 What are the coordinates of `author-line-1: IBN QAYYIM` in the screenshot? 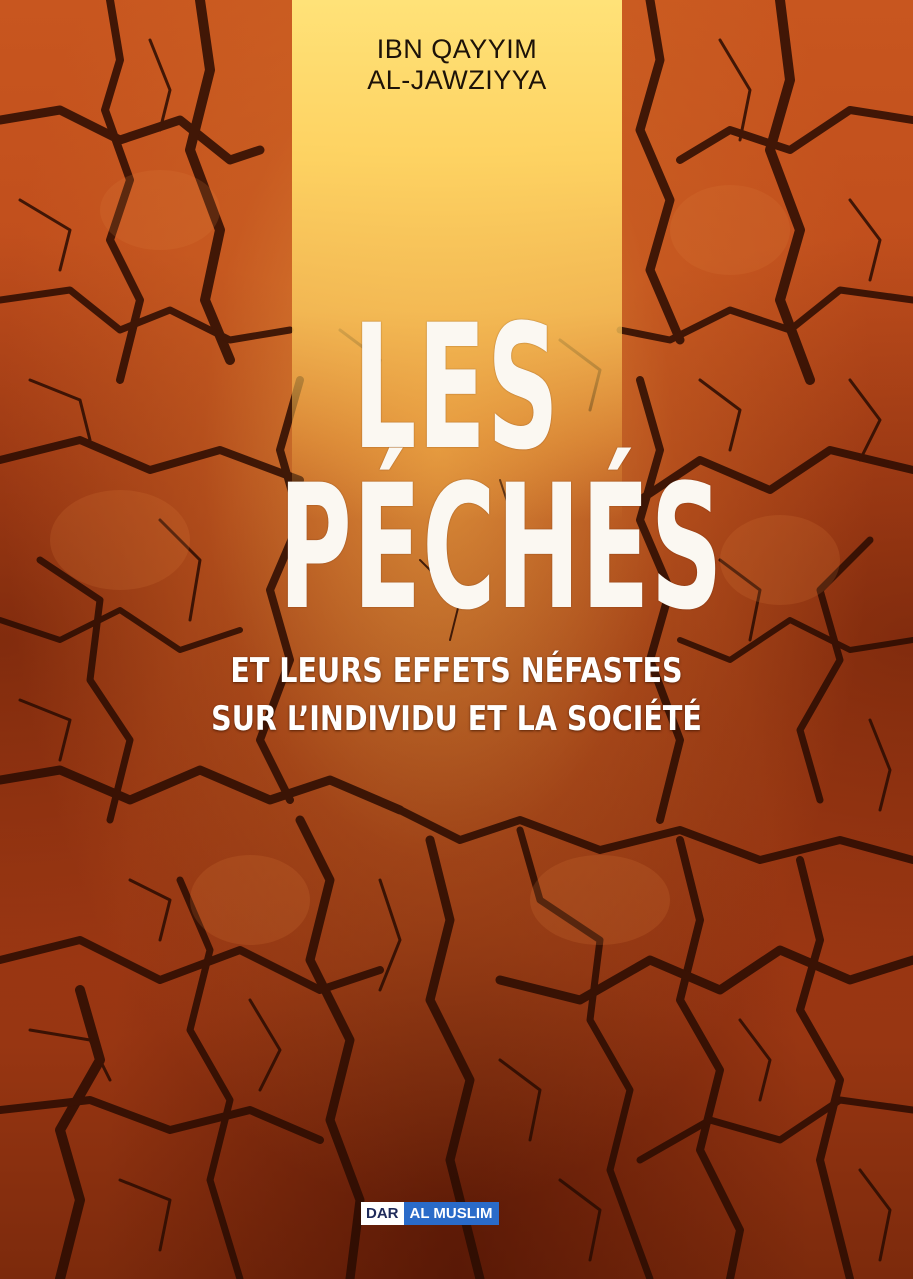 It's located at (457, 49).